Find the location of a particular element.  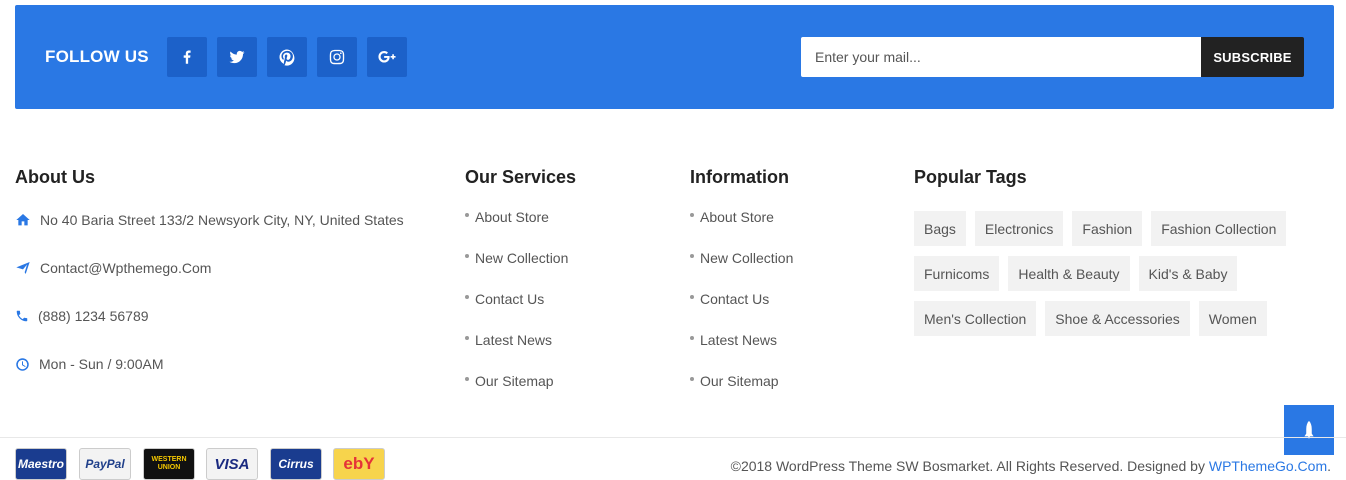

follow-us-title: FOLLOW US is located at coordinates (97, 56).